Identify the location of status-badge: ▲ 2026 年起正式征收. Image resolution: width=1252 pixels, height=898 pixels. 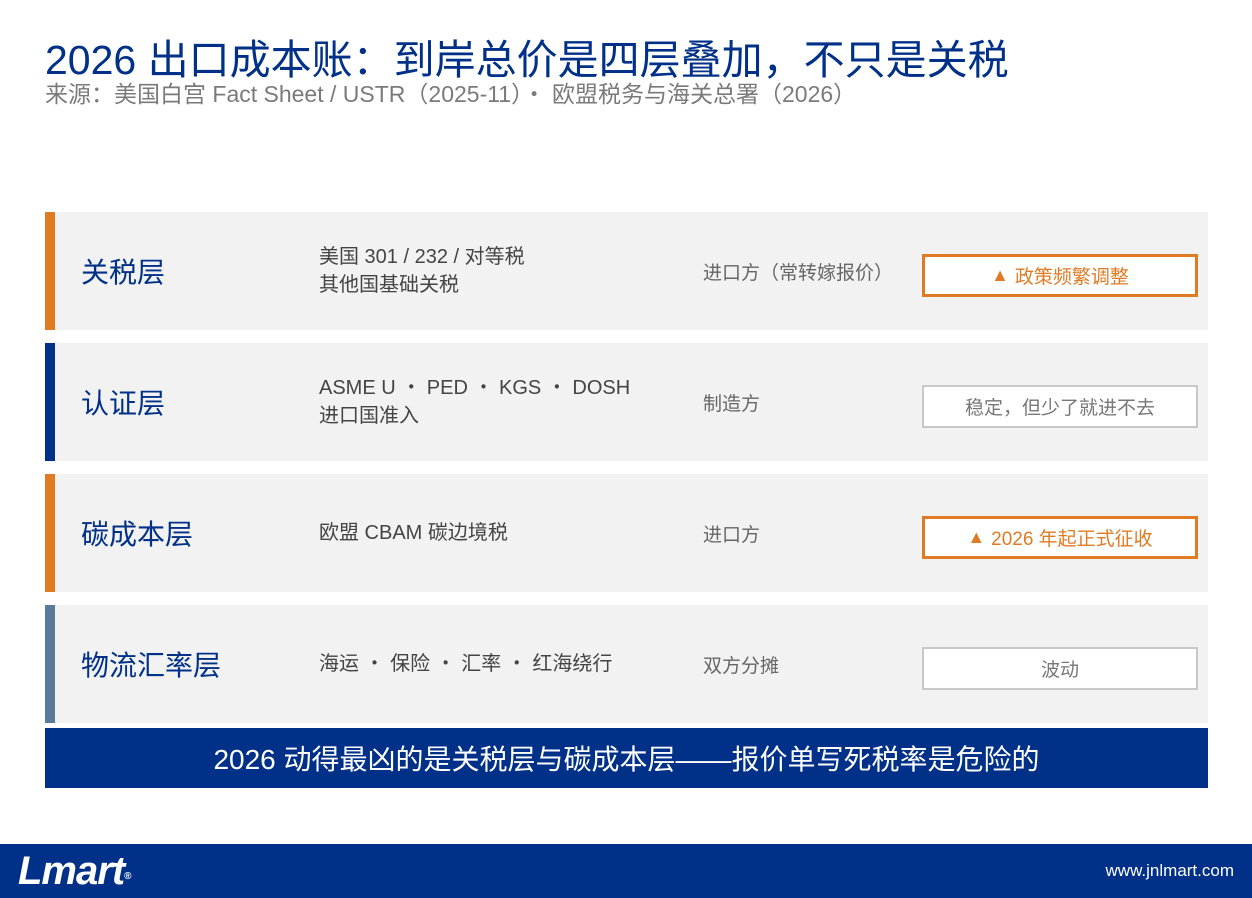
(1060, 537).